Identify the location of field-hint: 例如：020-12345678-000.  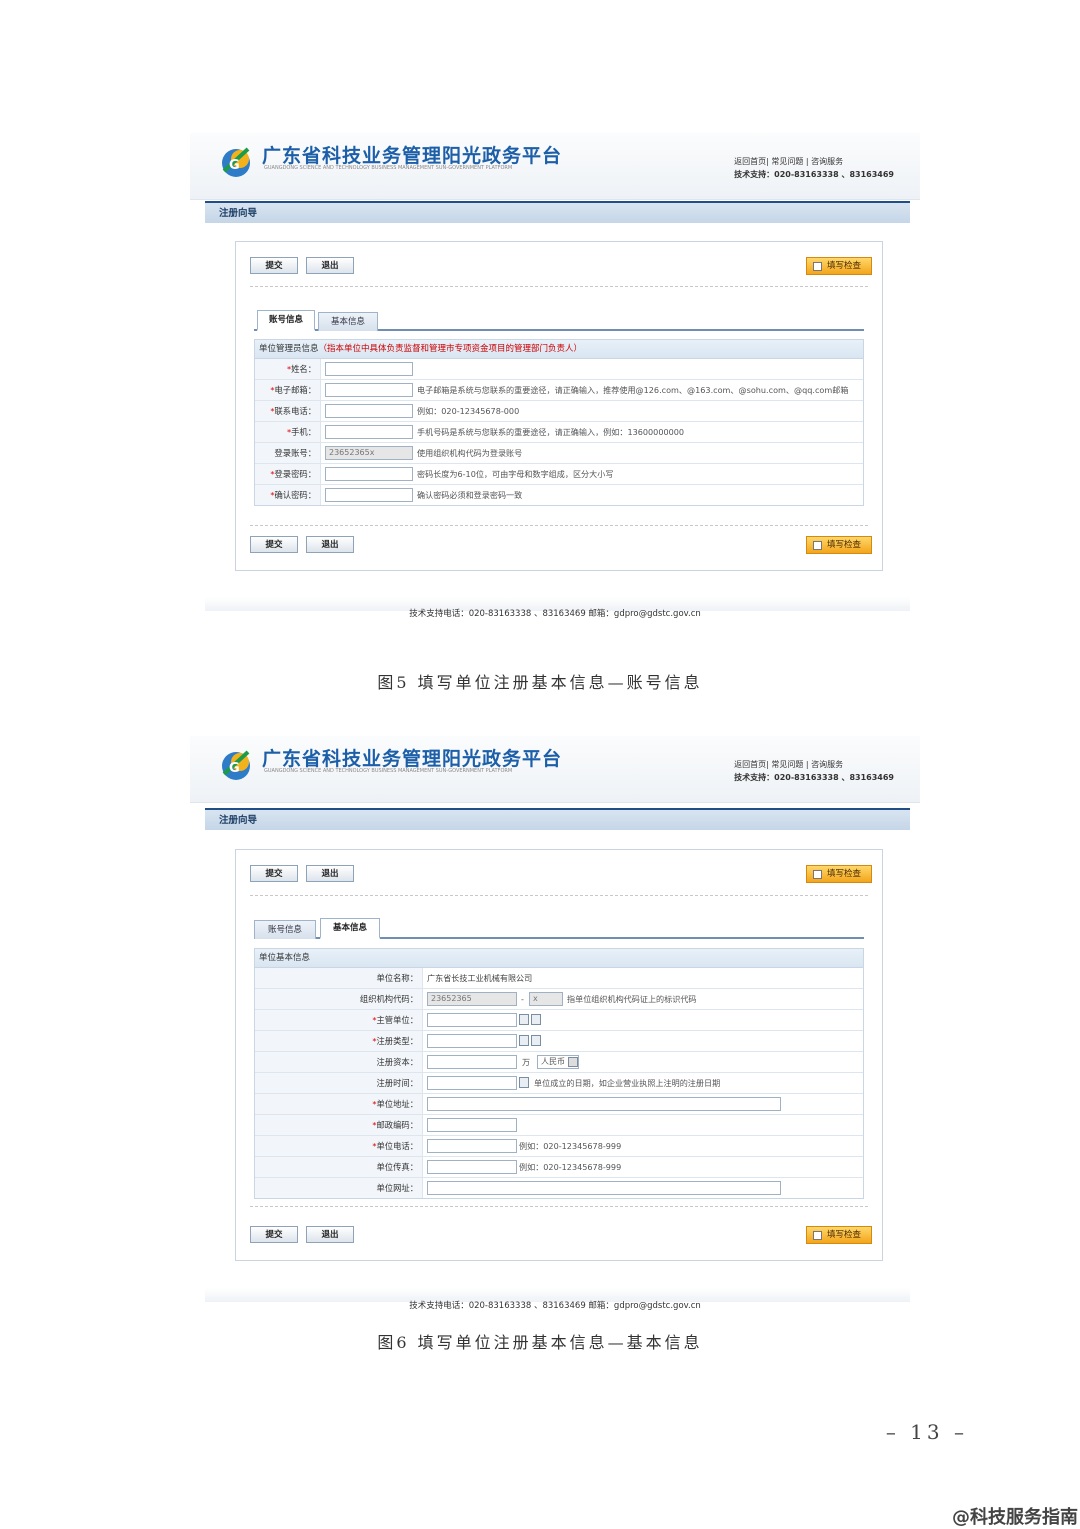
(468, 411).